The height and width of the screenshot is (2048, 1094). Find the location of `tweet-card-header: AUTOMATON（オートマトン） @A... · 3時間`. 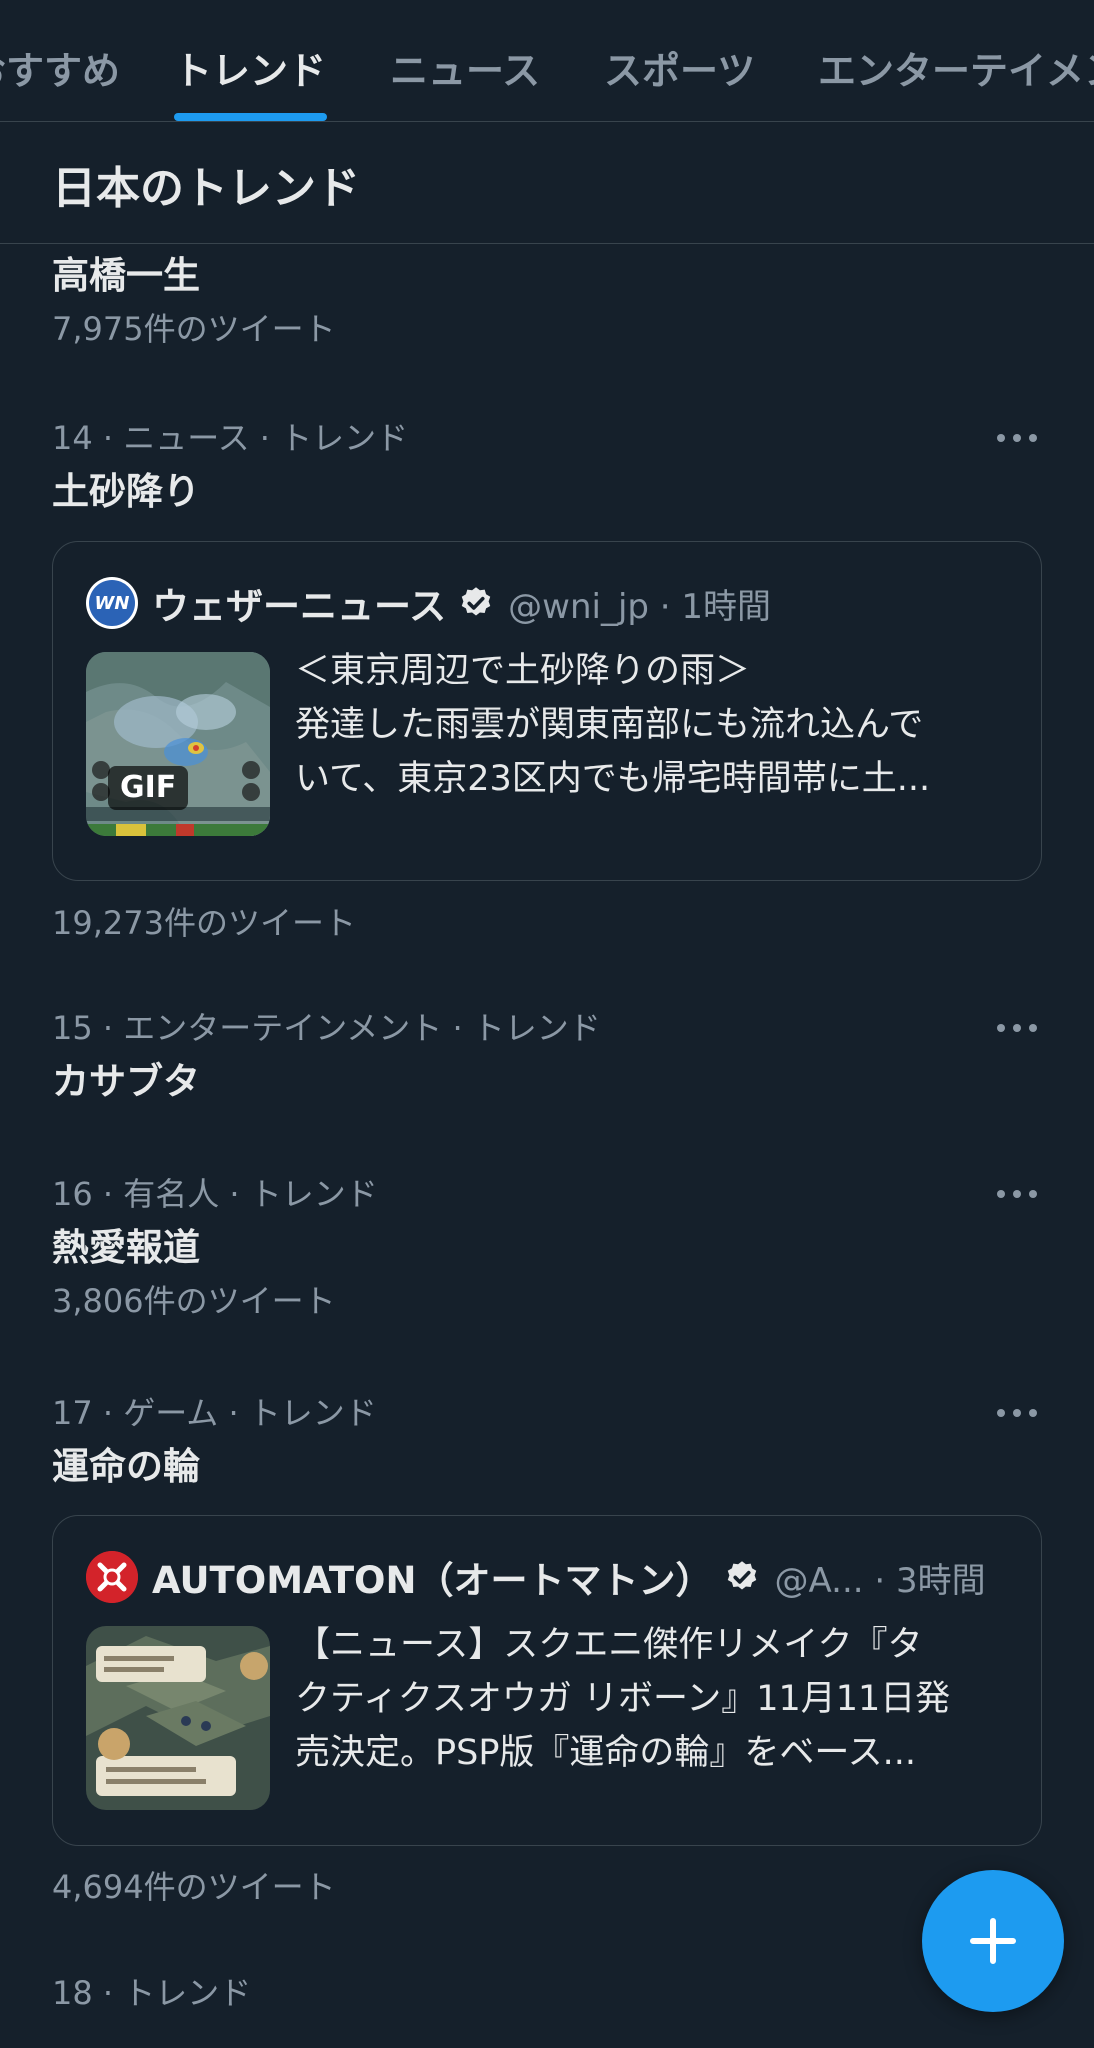

tweet-card-header: AUTOMATON（オートマトン） @A... · 3時間 is located at coordinates (553, 1577).